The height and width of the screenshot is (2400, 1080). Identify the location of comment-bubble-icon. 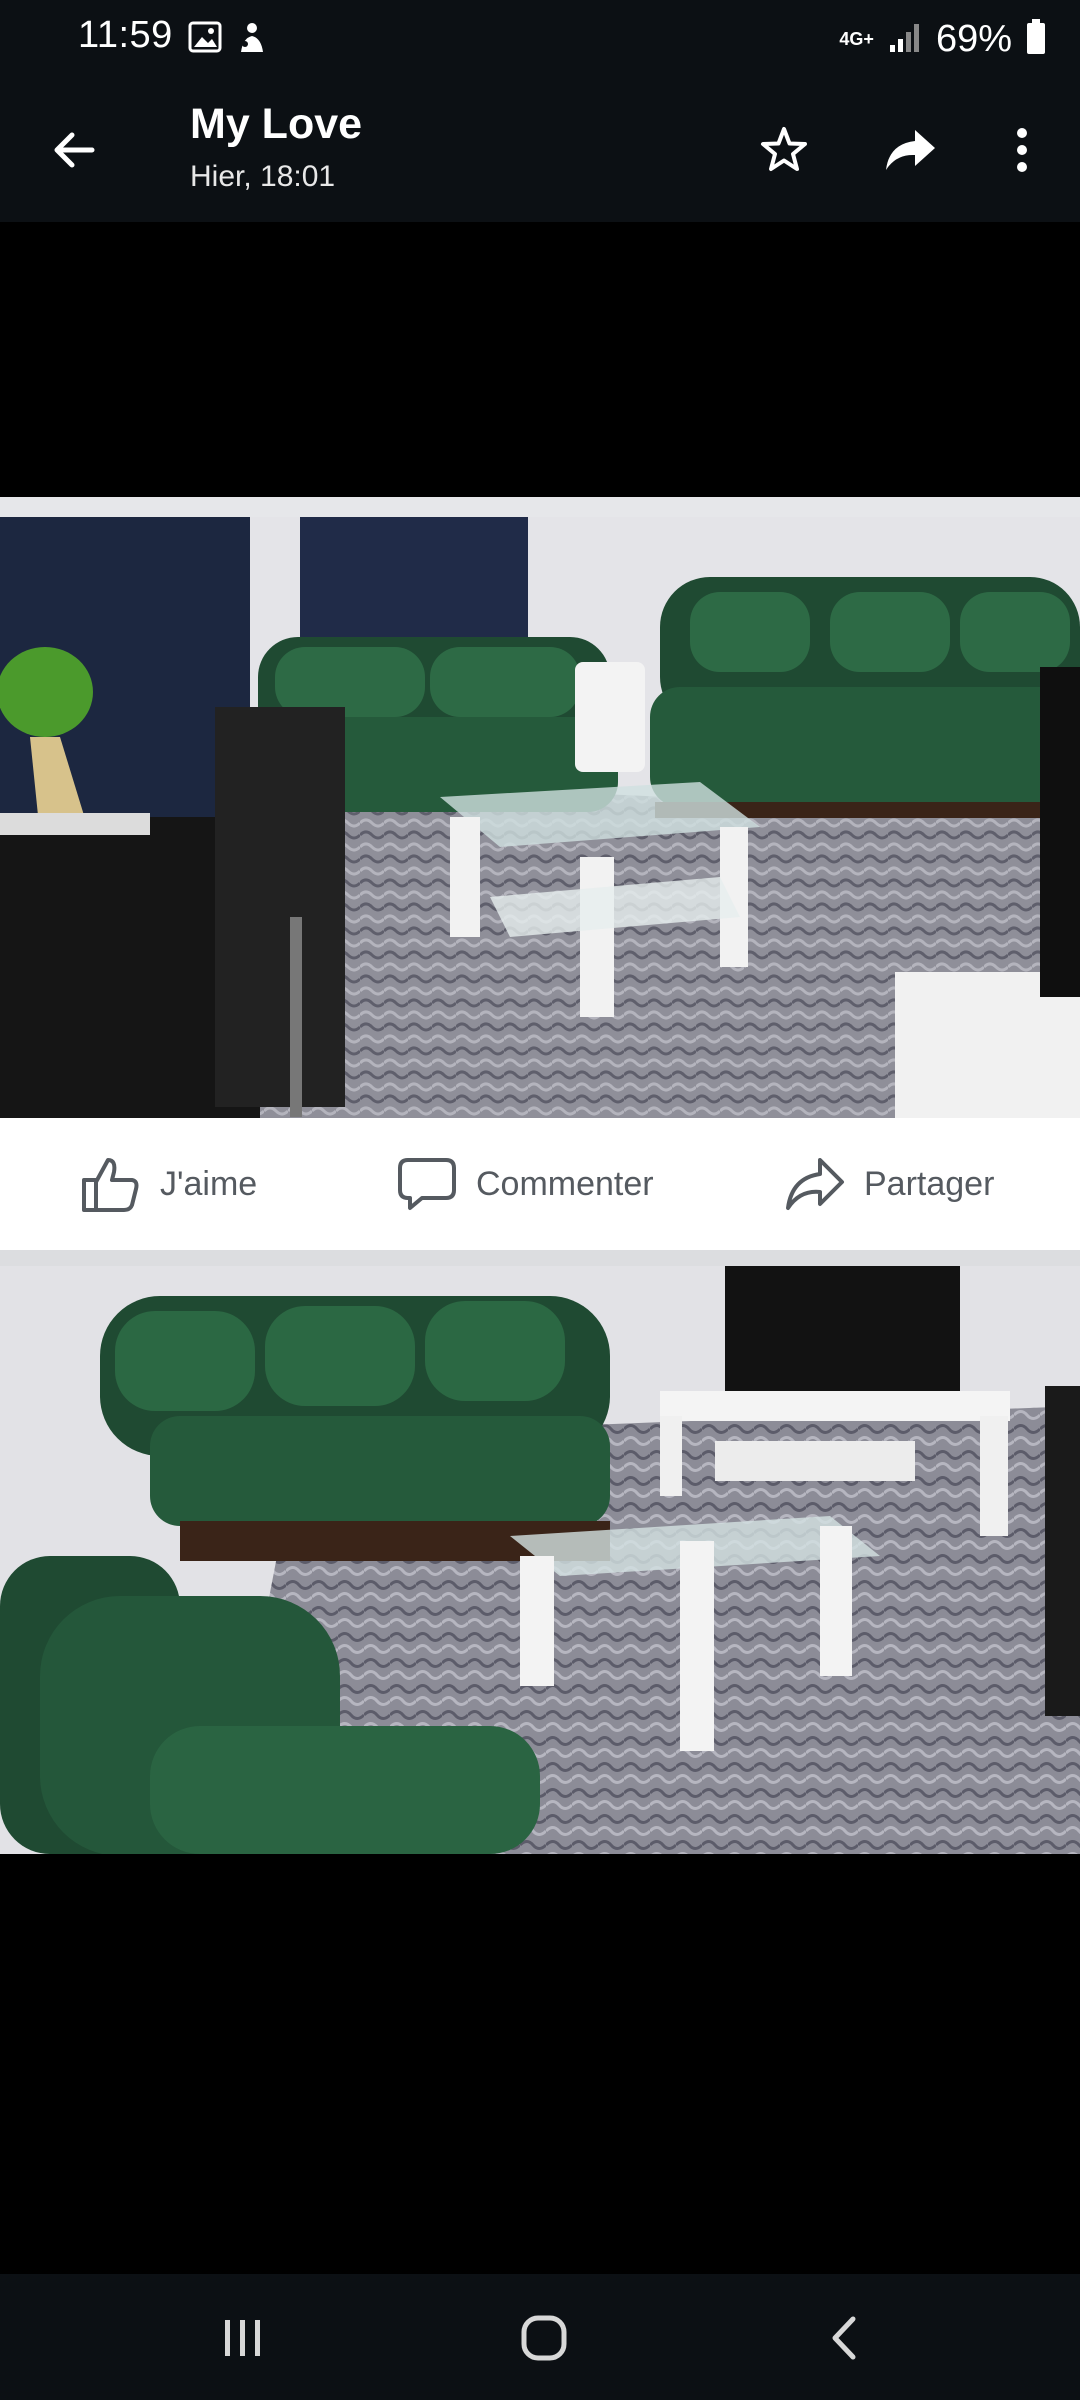
(427, 1184).